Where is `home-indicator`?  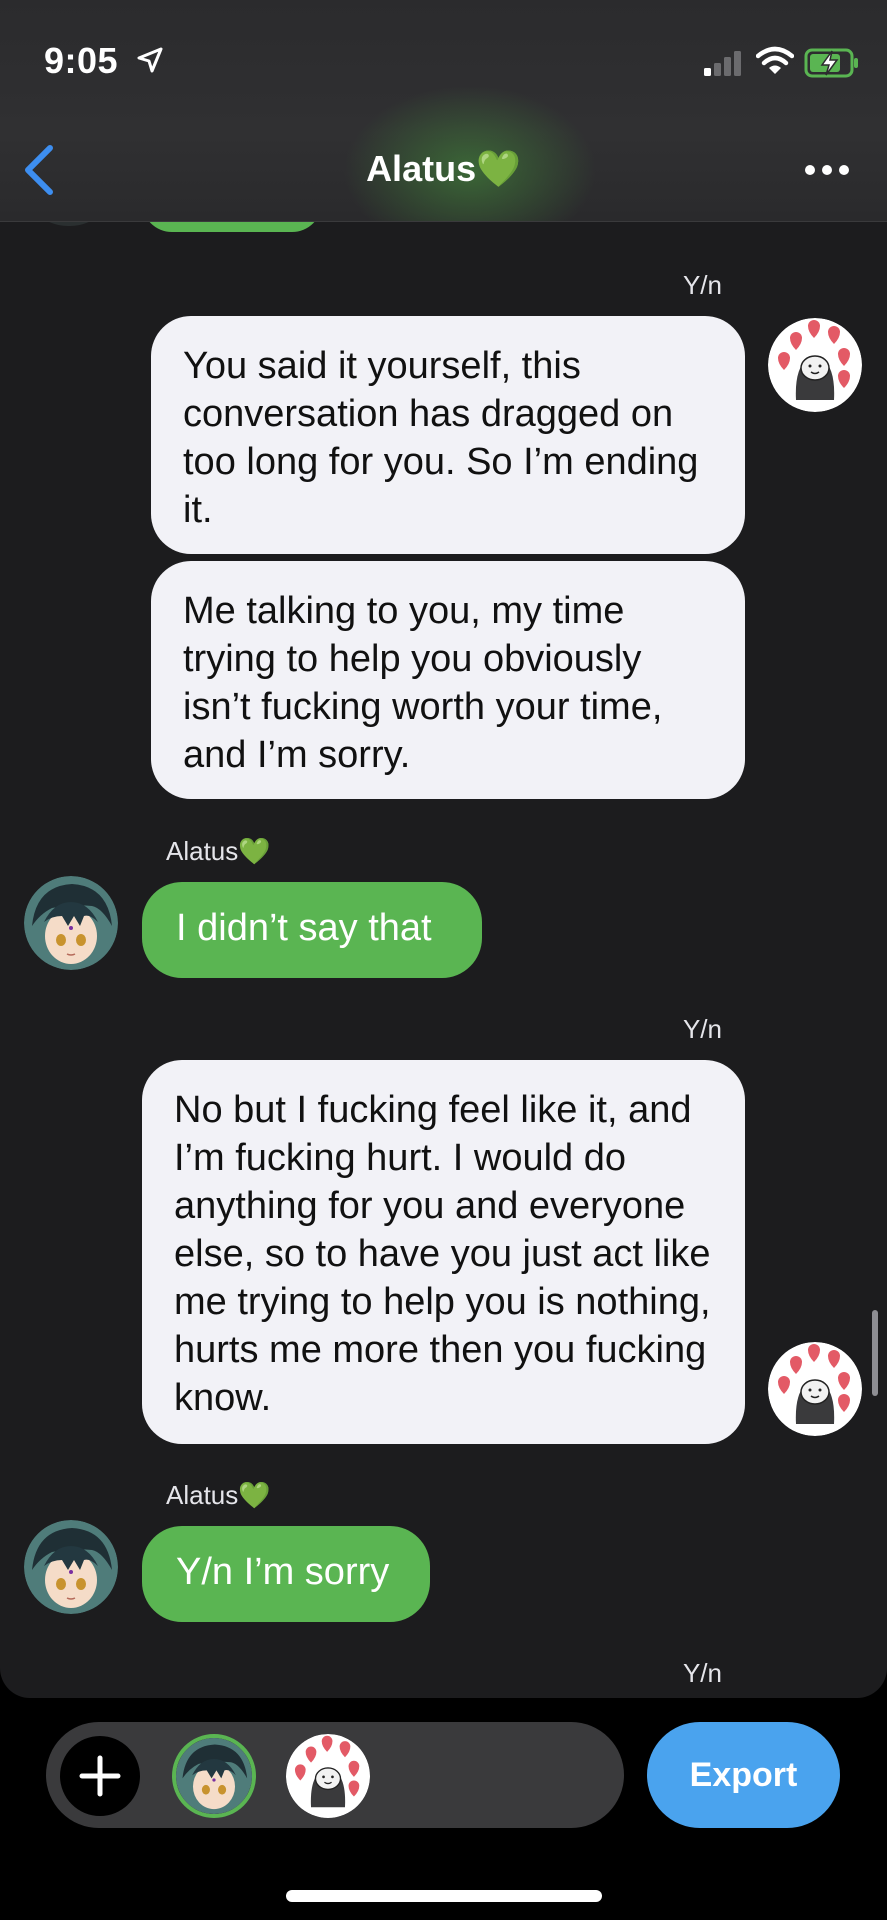 home-indicator is located at coordinates (444, 1896).